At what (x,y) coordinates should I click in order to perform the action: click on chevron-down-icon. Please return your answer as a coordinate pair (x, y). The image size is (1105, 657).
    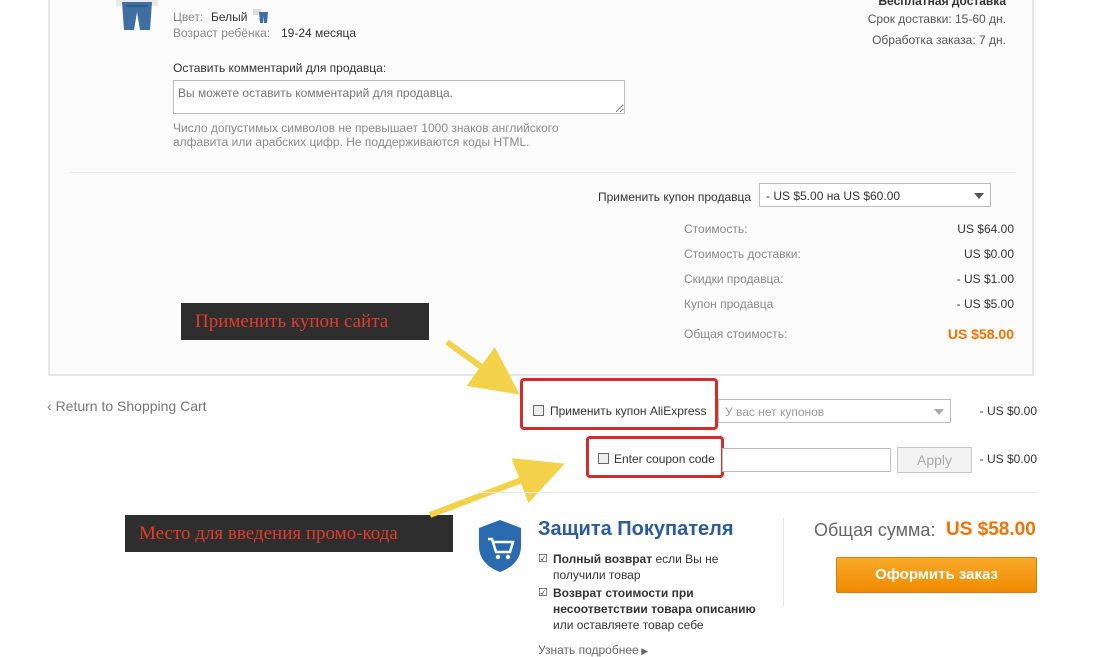
    Looking at the image, I should click on (939, 412).